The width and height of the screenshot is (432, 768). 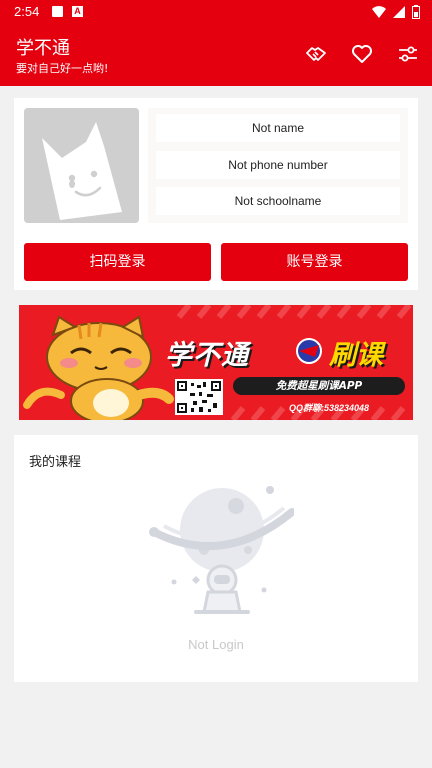 What do you see at coordinates (216, 12) in the screenshot?
I see `status-bar: 2:54 A` at bounding box center [216, 12].